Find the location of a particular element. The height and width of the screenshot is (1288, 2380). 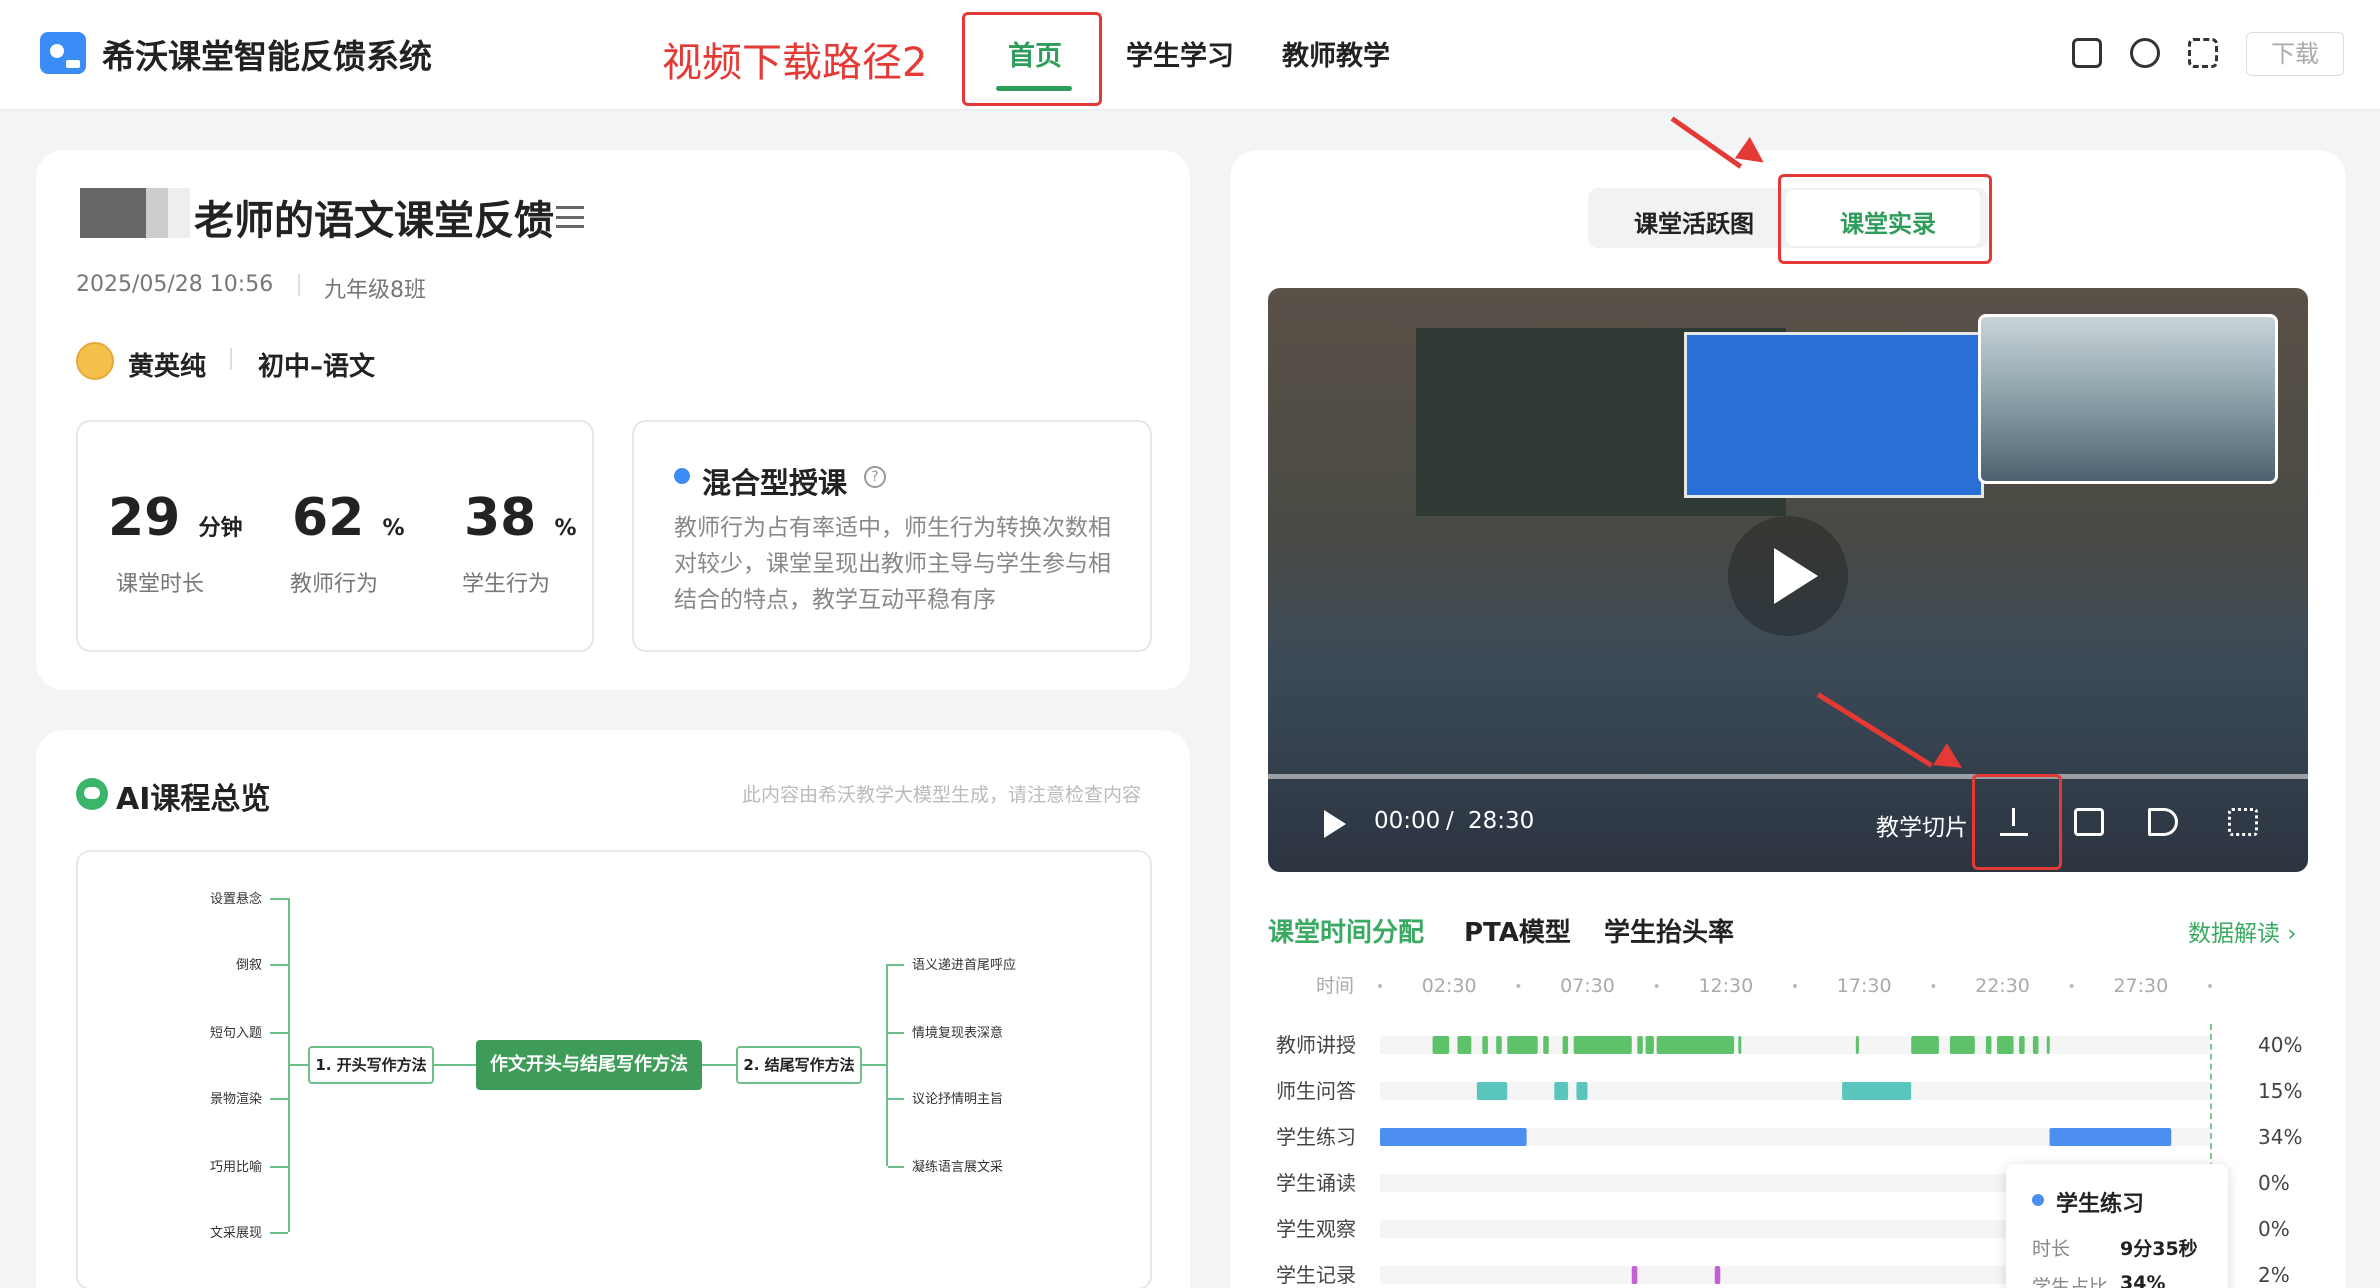

row-label: 学生观察 is located at coordinates (1316, 1229).